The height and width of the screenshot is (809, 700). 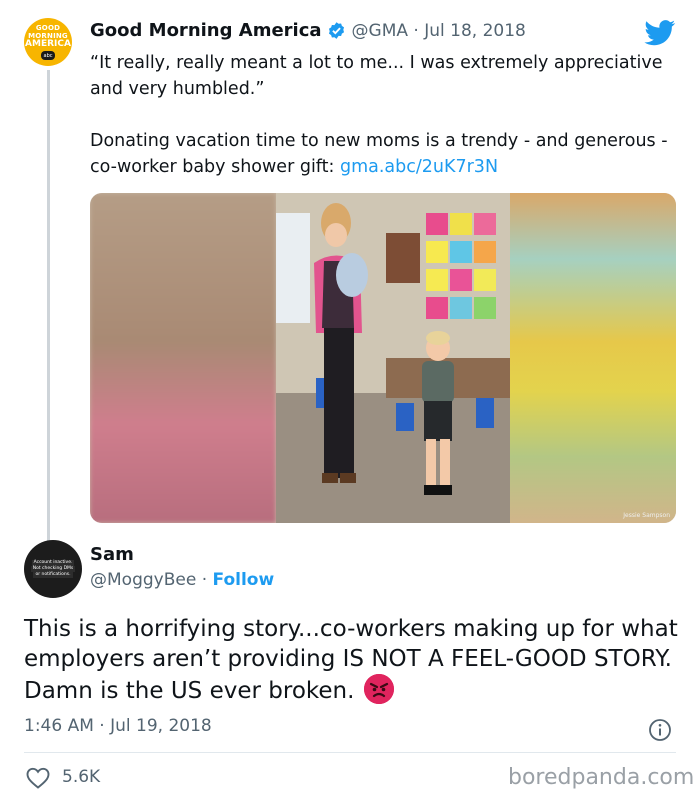 I want to click on avatar-text-line: GOOD, so click(x=48, y=28).